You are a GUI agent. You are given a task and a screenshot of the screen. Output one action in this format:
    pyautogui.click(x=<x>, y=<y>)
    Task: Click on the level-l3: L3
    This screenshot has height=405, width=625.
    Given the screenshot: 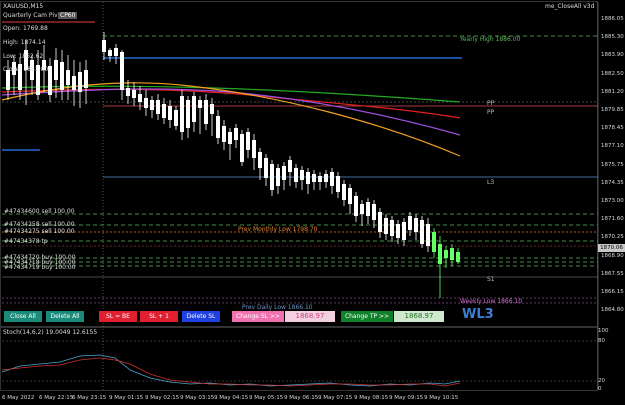 What is the action you would take?
    pyautogui.click(x=491, y=182)
    